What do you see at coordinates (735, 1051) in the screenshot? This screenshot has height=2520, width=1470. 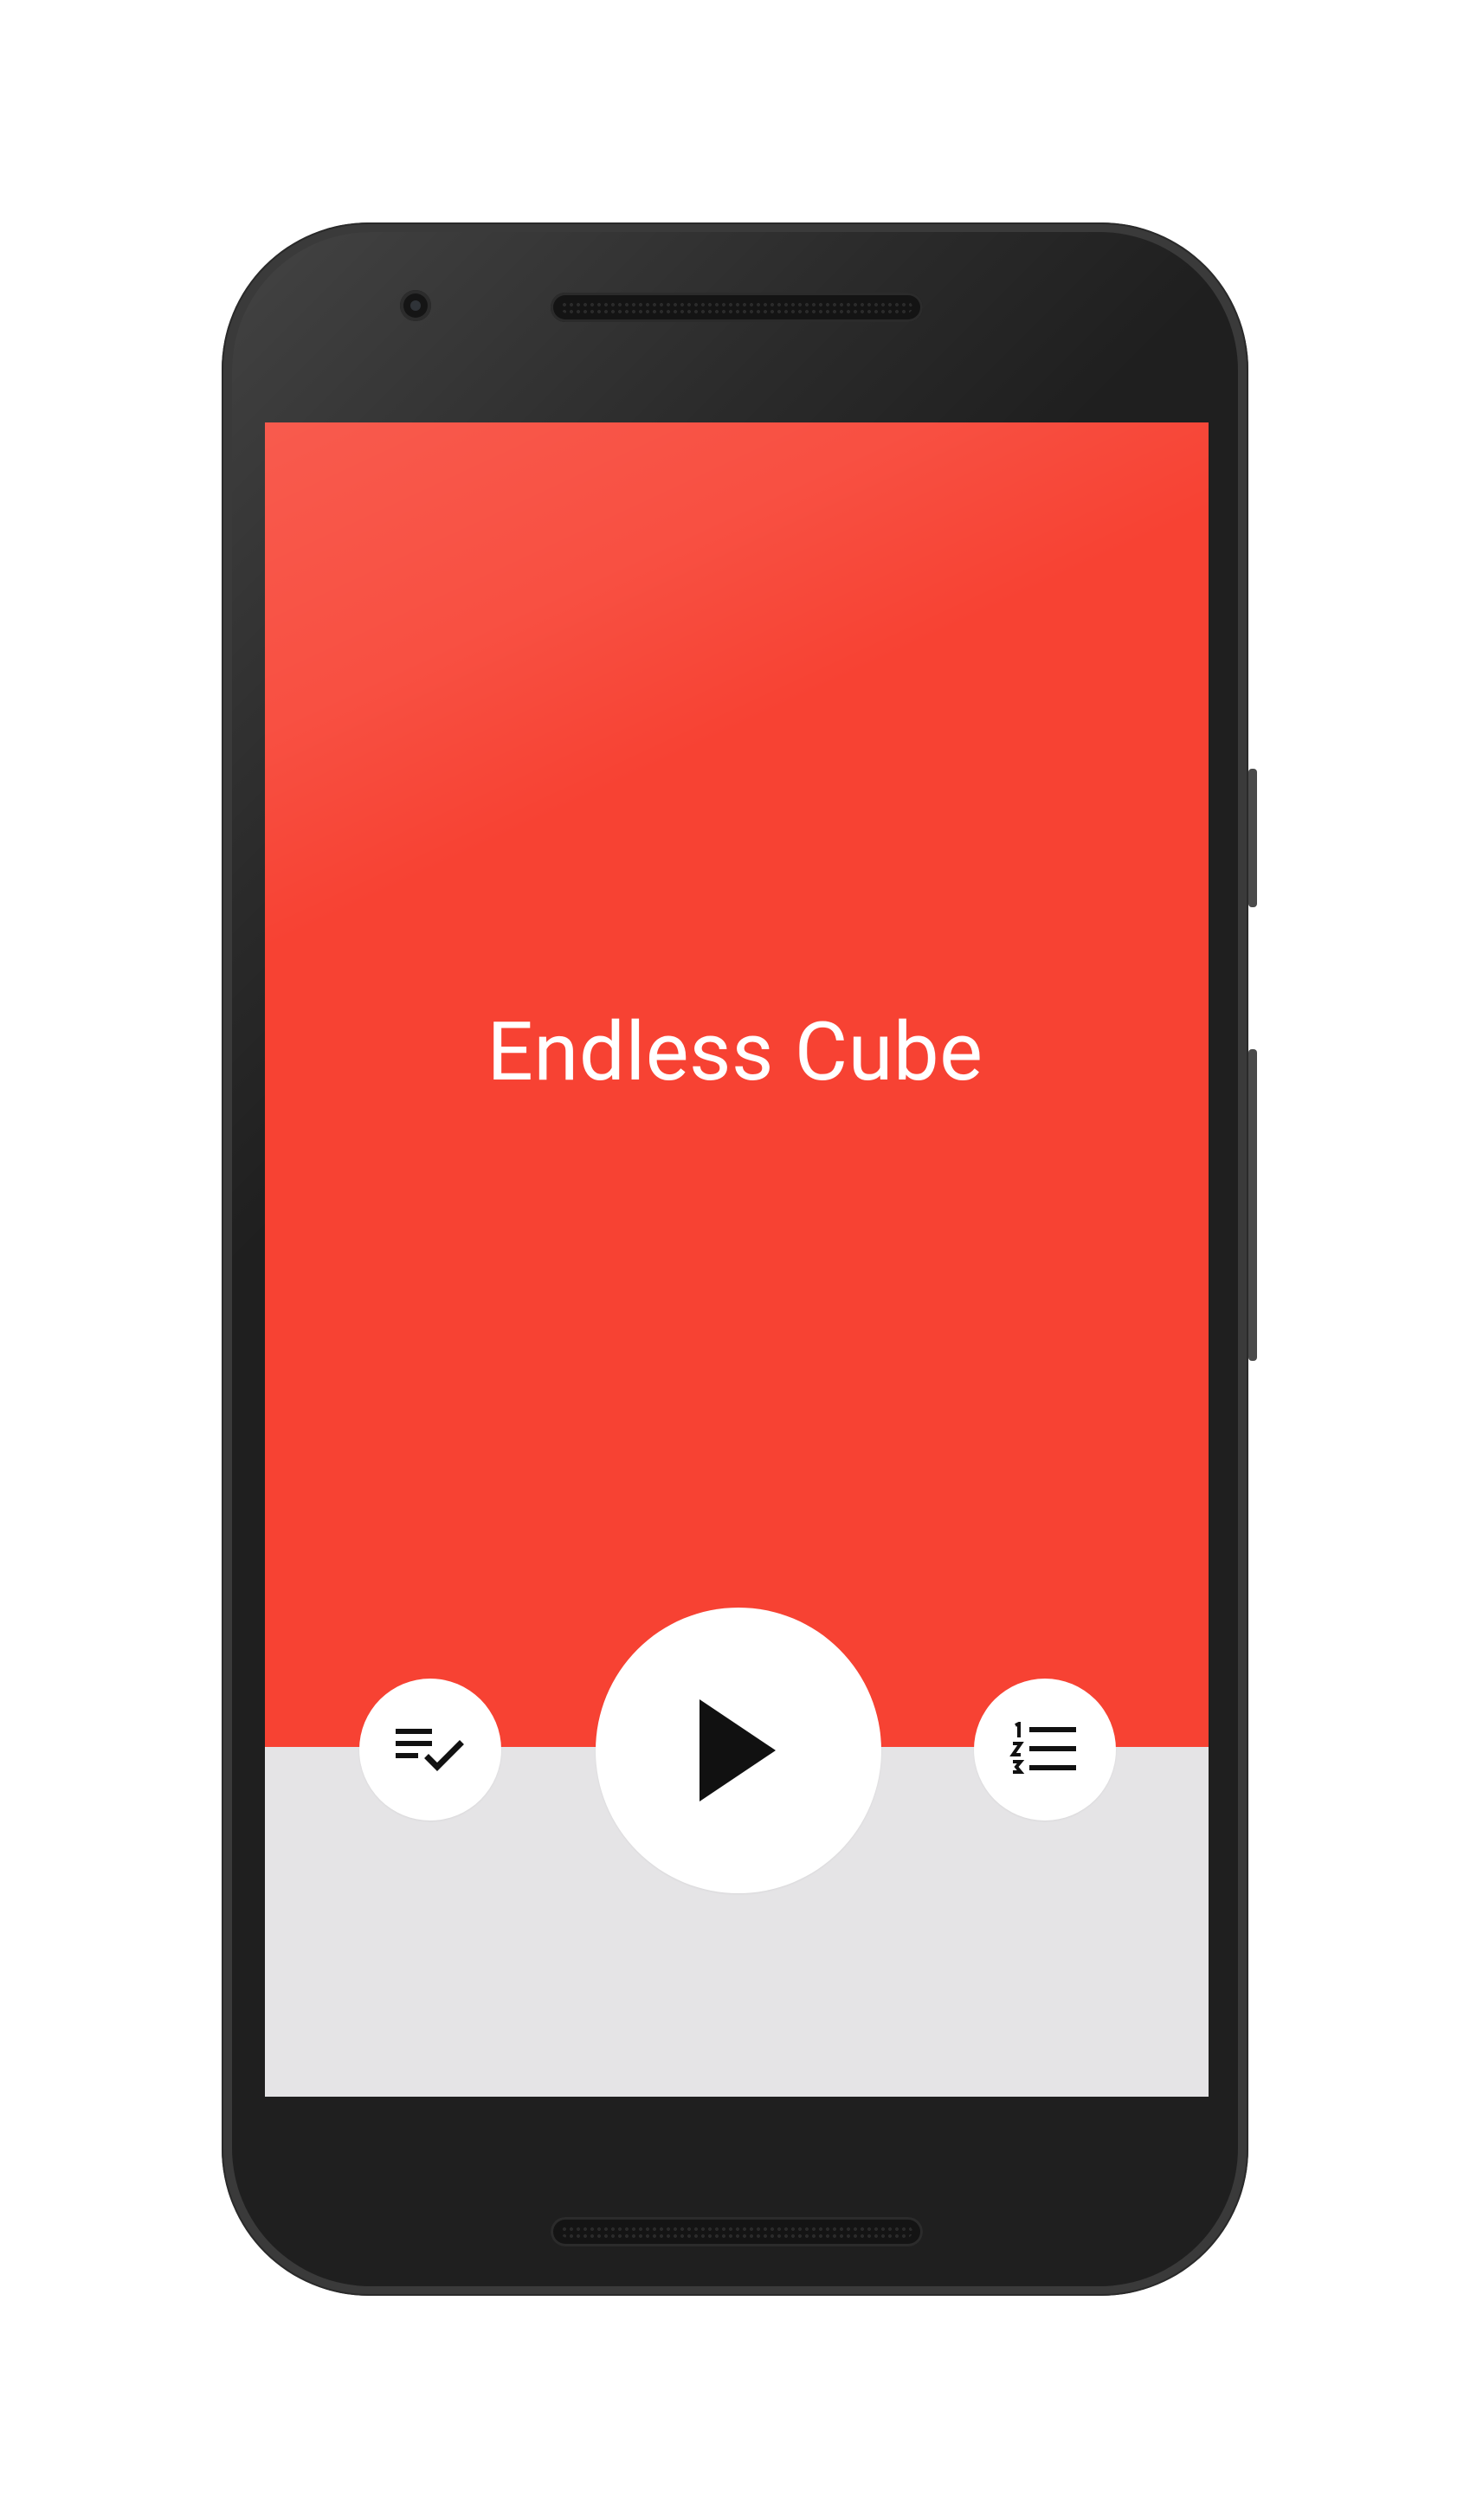 I see `game-title: Endless Cube` at bounding box center [735, 1051].